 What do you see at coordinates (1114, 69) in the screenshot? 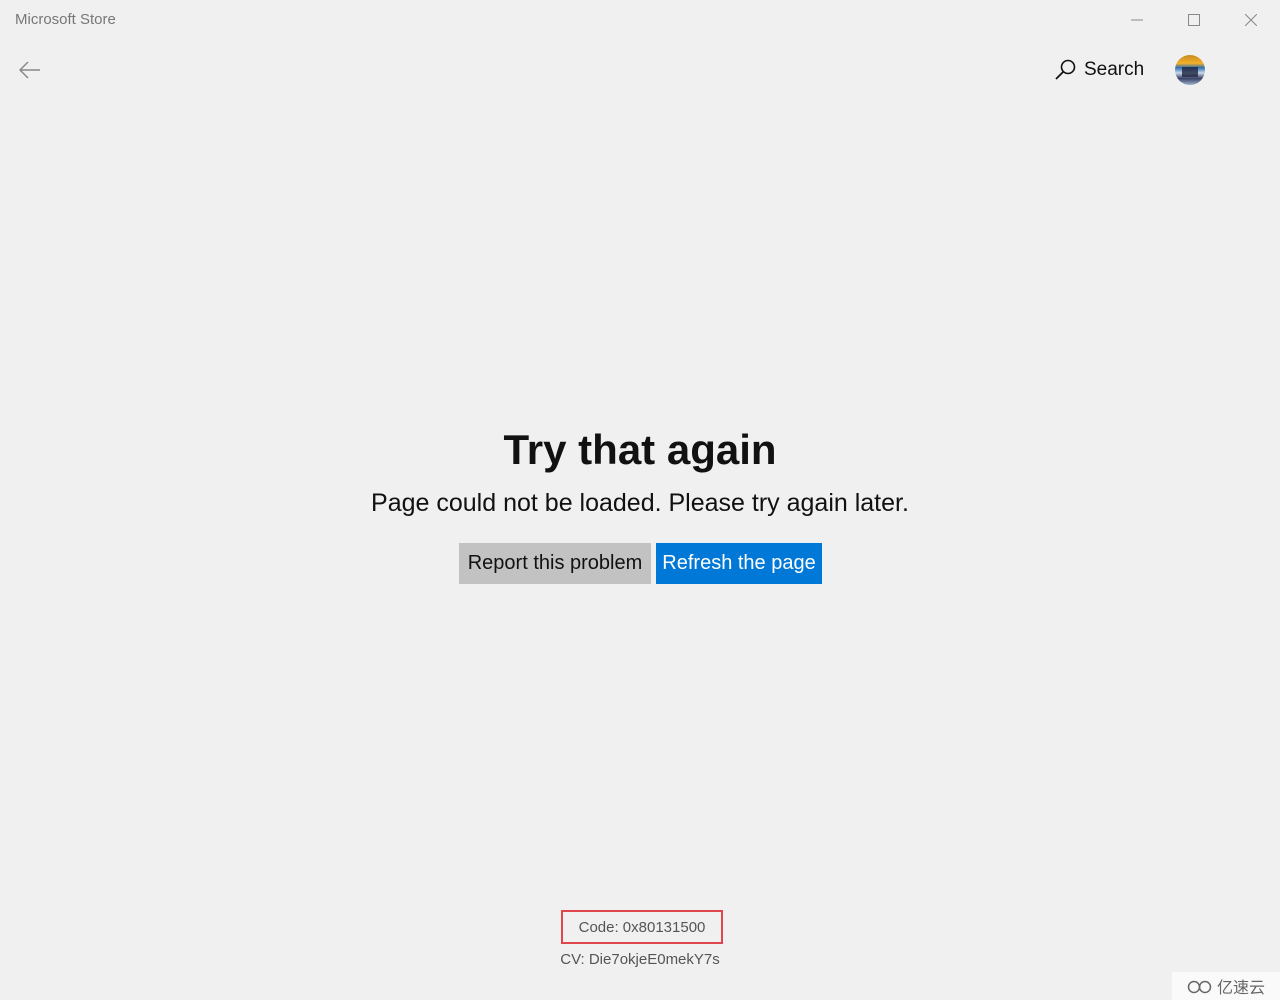
I see `search-label: Search` at bounding box center [1114, 69].